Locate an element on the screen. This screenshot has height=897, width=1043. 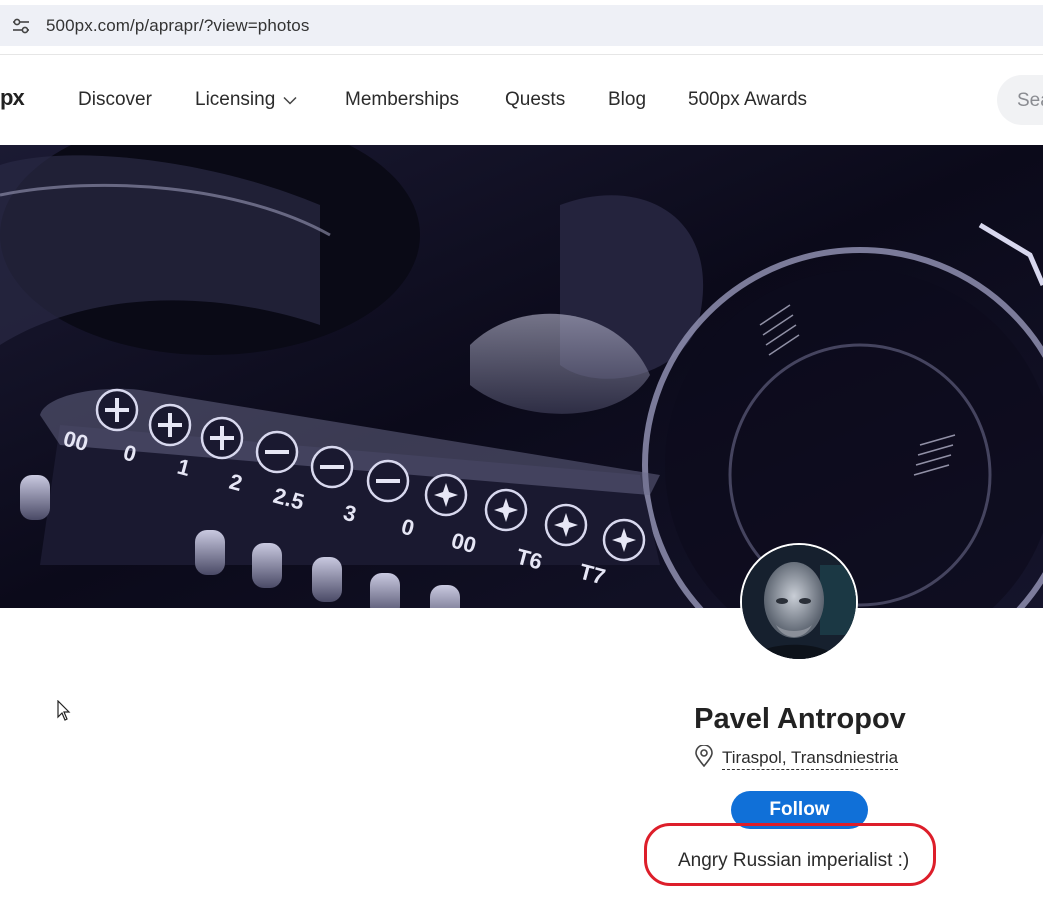
profile-location: Tiraspol, Transdniestria is located at coordinates (796, 758).